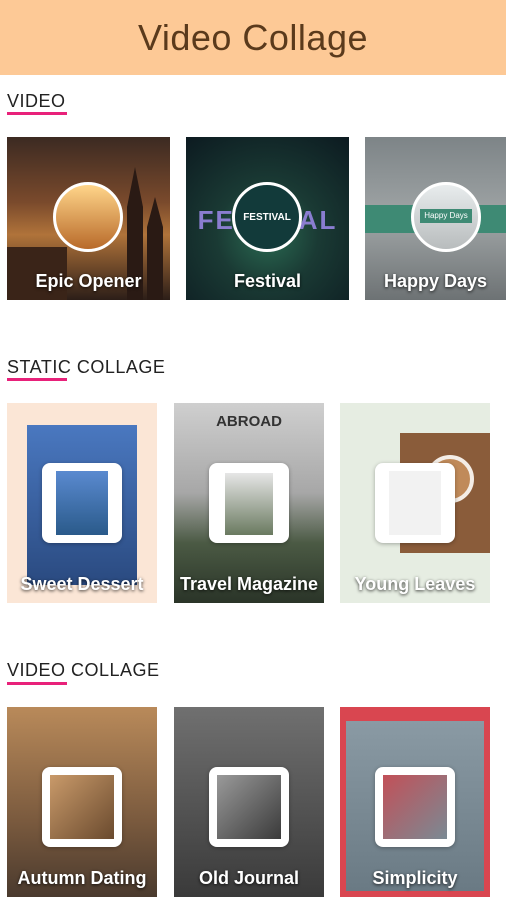  What do you see at coordinates (36, 101) in the screenshot?
I see `section-title-video: VIDEO` at bounding box center [36, 101].